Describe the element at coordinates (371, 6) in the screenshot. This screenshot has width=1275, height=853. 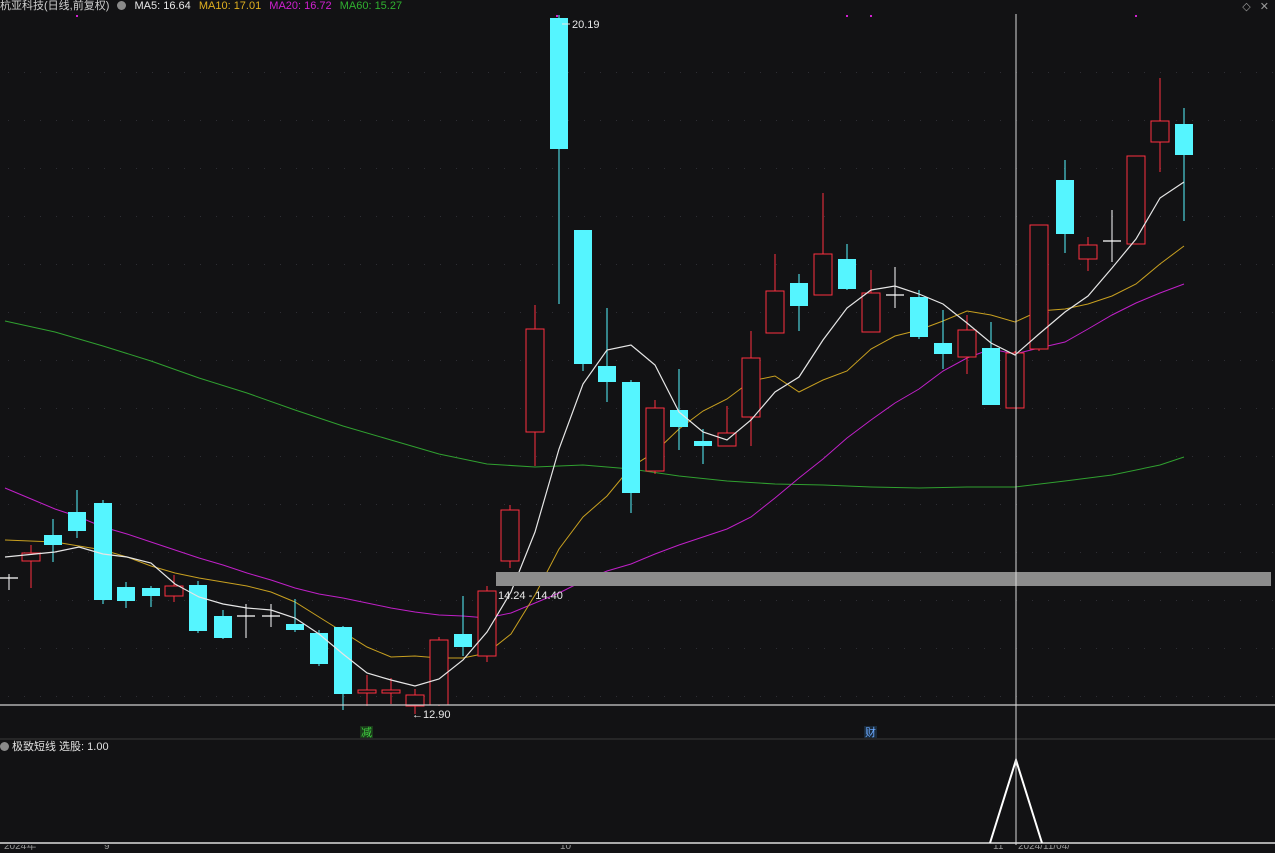
I see `ma60-label: MA60: 15.27` at that location.